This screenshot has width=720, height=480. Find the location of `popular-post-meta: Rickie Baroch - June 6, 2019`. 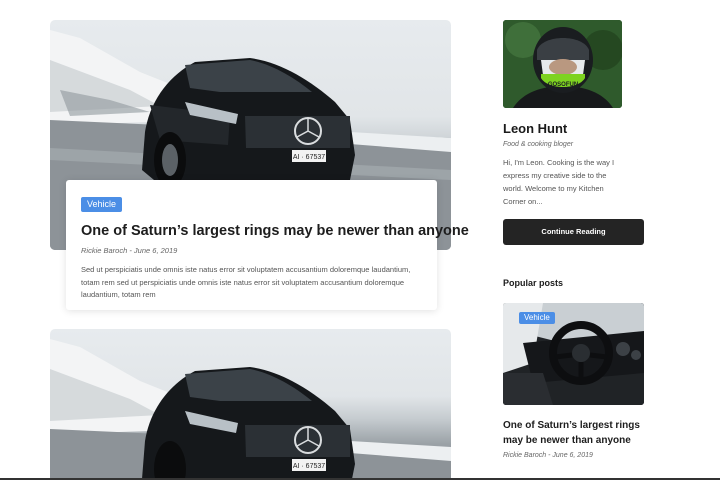

popular-post-meta: Rickie Baroch - June 6, 2019 is located at coordinates (548, 455).